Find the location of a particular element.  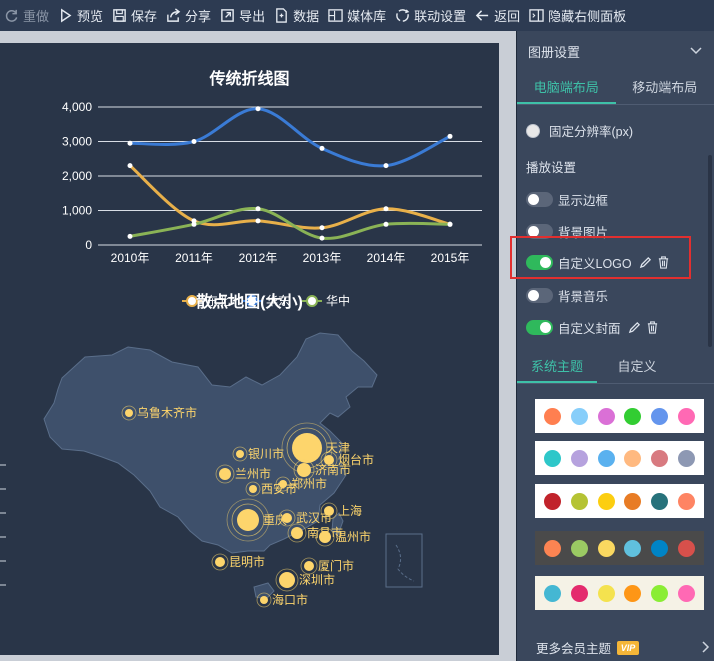

city-label: 海口市 is located at coordinates (290, 599).